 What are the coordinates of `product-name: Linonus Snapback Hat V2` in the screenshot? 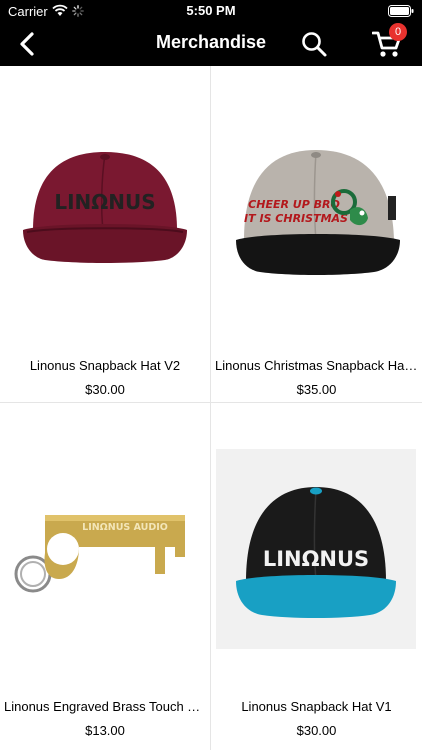 It's located at (105, 365).